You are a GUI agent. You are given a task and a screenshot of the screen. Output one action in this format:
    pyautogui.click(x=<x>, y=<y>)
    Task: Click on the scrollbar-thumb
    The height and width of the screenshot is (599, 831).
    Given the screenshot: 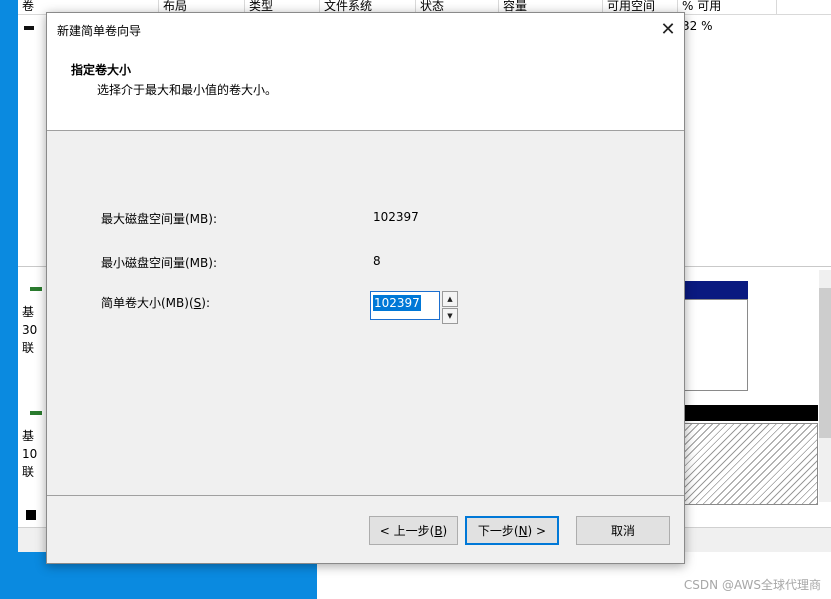 What is the action you would take?
    pyautogui.click(x=825, y=363)
    